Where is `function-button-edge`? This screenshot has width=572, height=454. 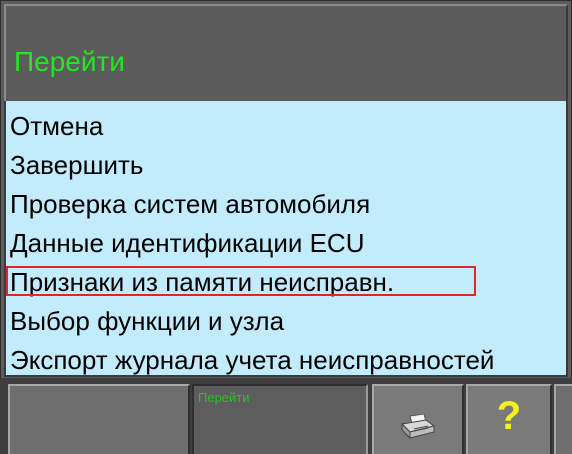
function-button-edge is located at coordinates (563, 419).